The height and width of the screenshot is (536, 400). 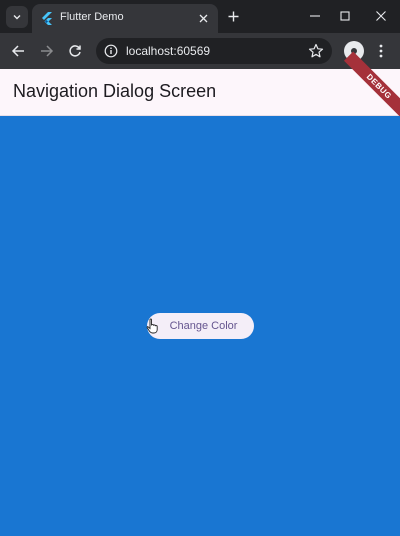 I want to click on browser-menu-button, so click(x=381, y=51).